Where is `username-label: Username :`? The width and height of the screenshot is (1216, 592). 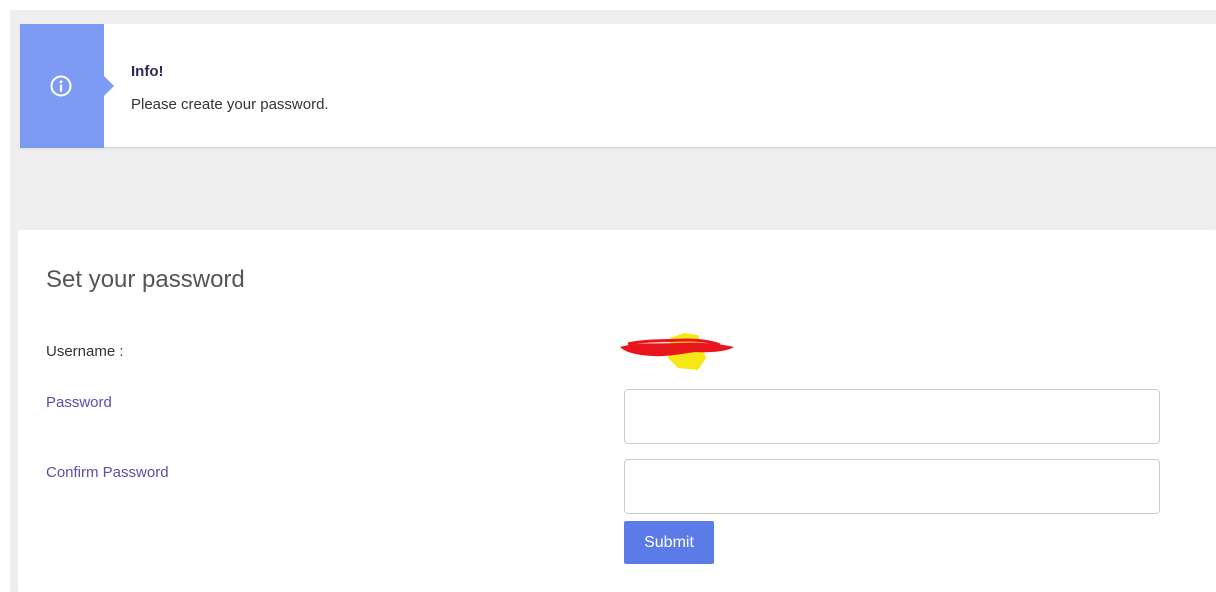
username-label: Username : is located at coordinates (85, 351).